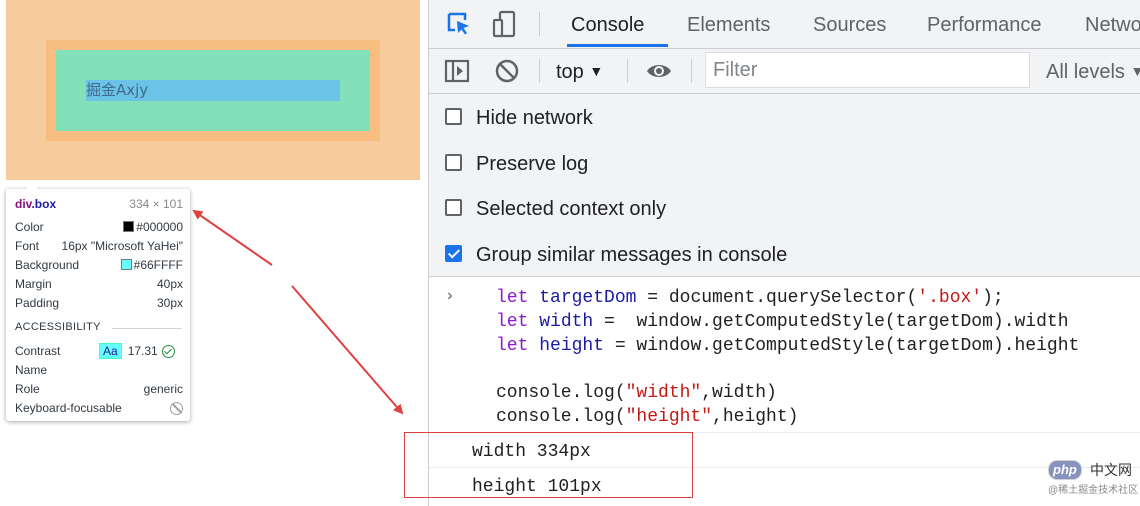 The image size is (1140, 506). What do you see at coordinates (993, 298) in the screenshot?
I see `code-text: );` at bounding box center [993, 298].